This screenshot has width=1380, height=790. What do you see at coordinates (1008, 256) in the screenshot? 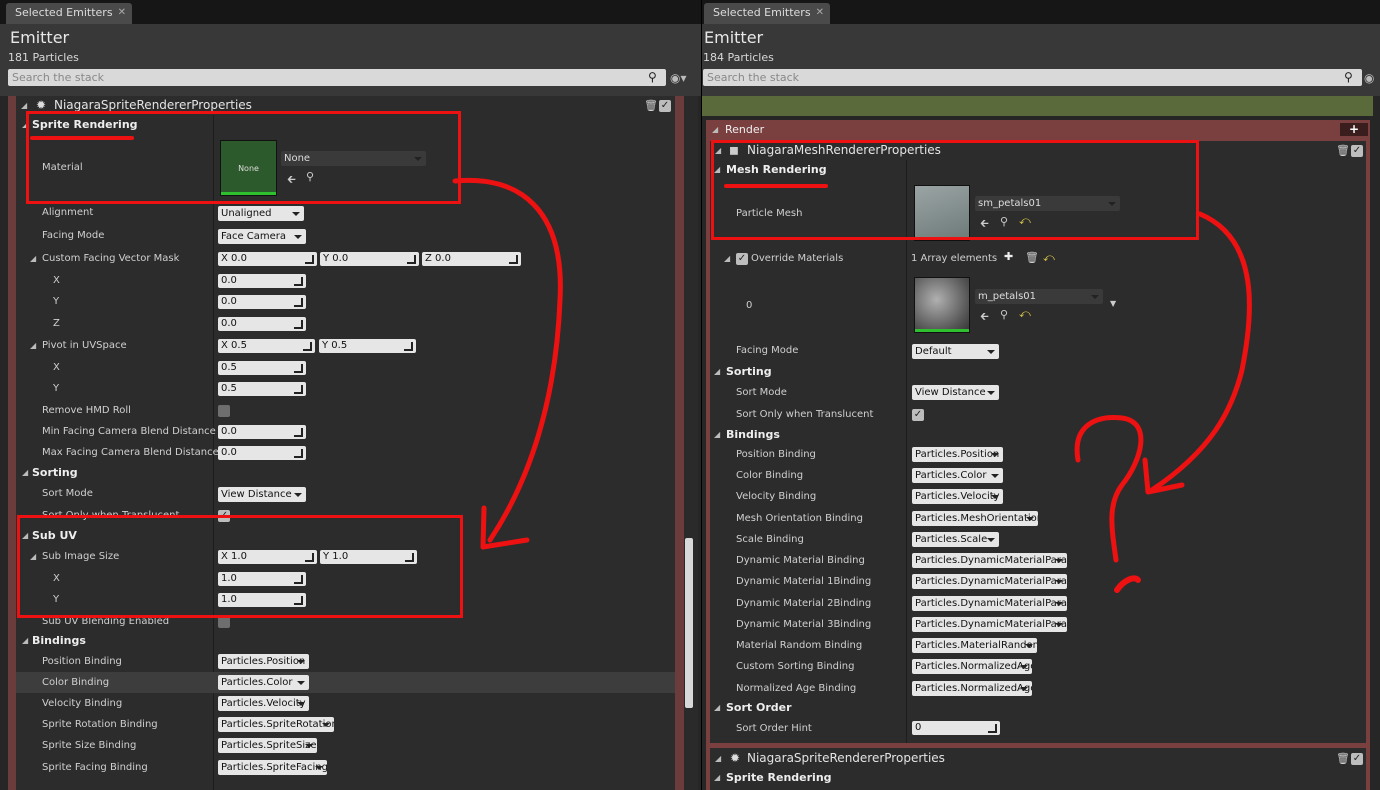
I see `add-element-icon: ✚` at bounding box center [1008, 256].